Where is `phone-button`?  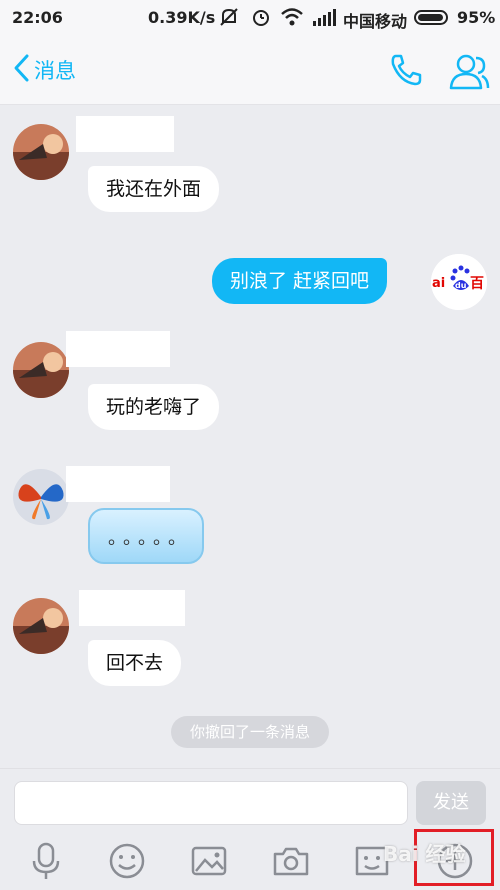 phone-button is located at coordinates (406, 72).